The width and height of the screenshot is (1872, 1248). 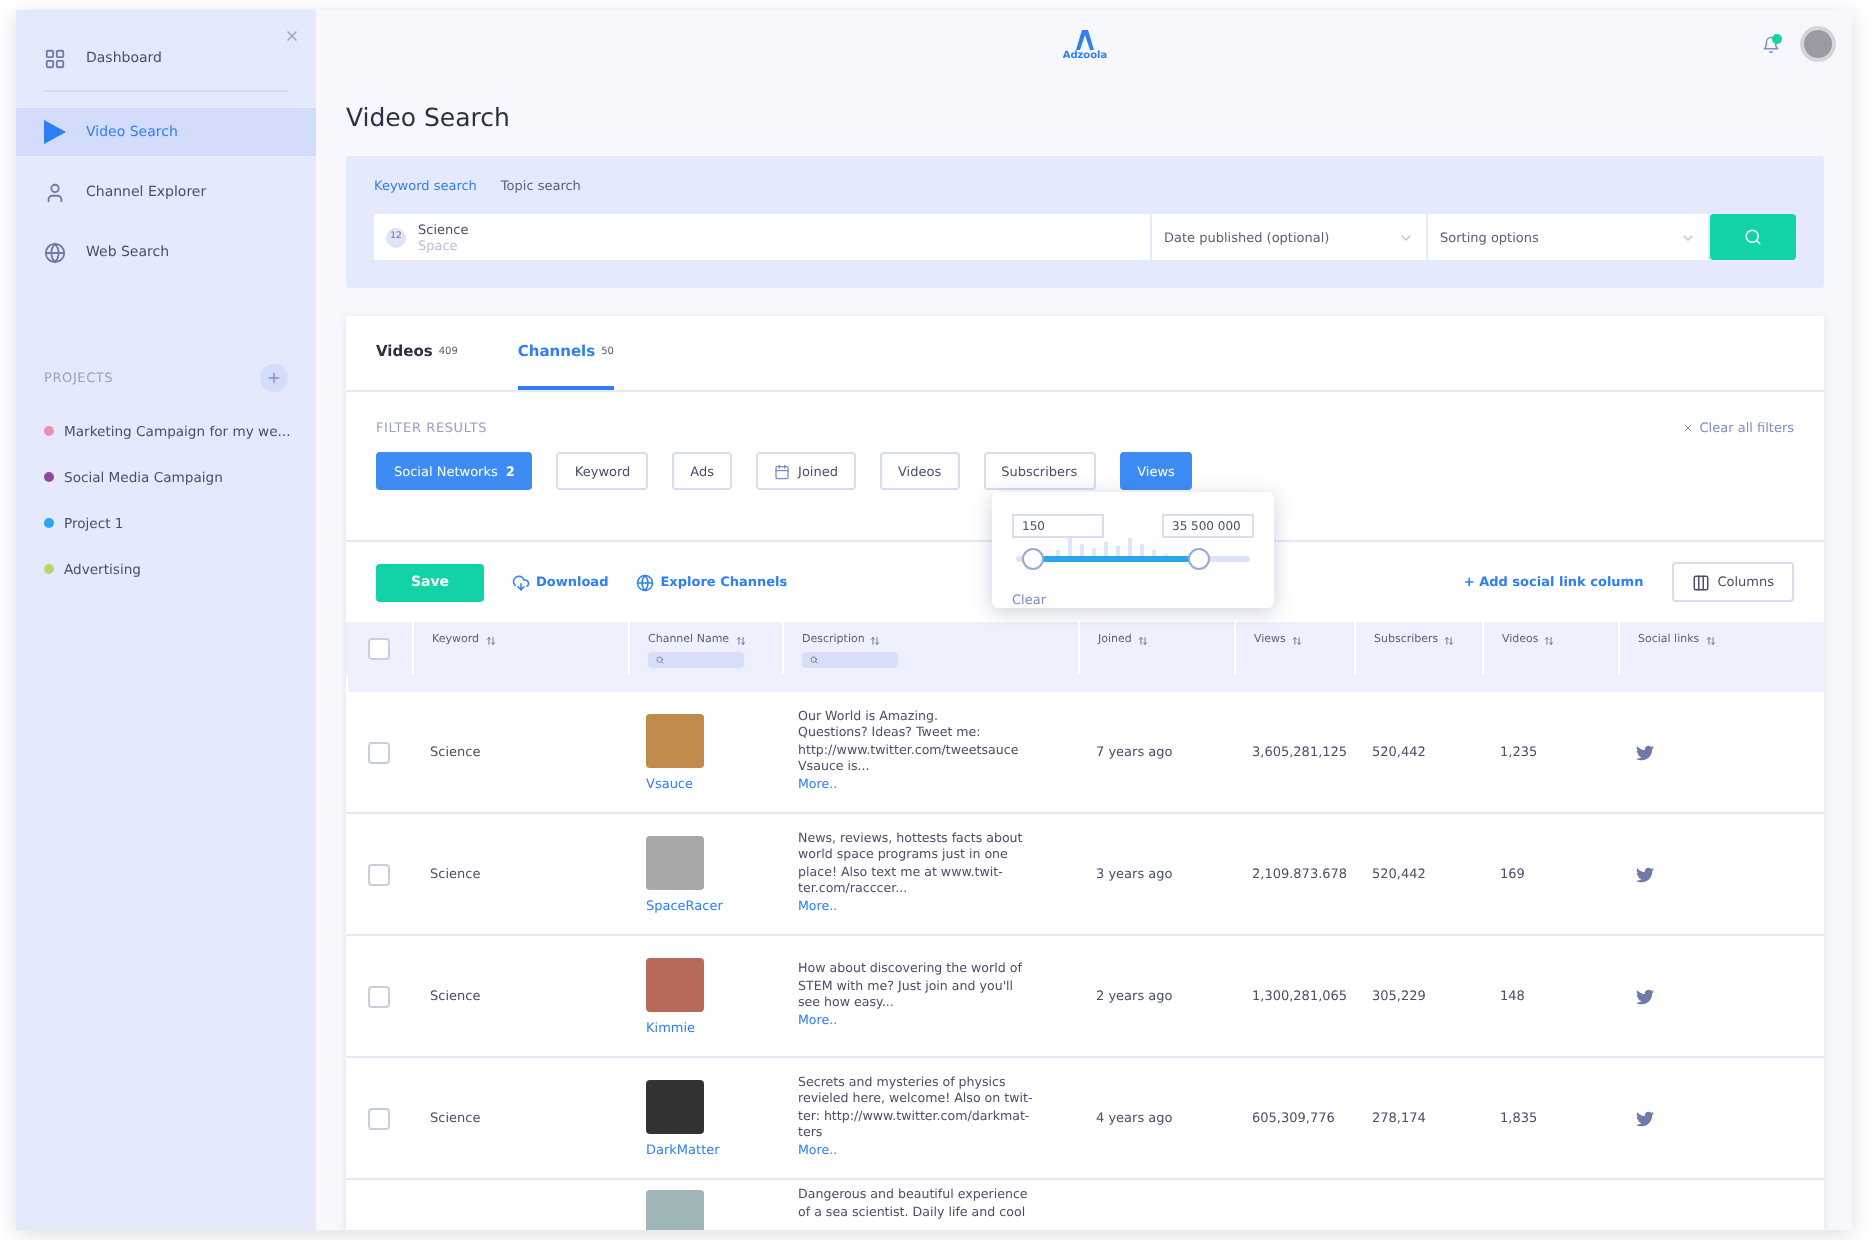 I want to click on calendar-icon, so click(x=782, y=471).